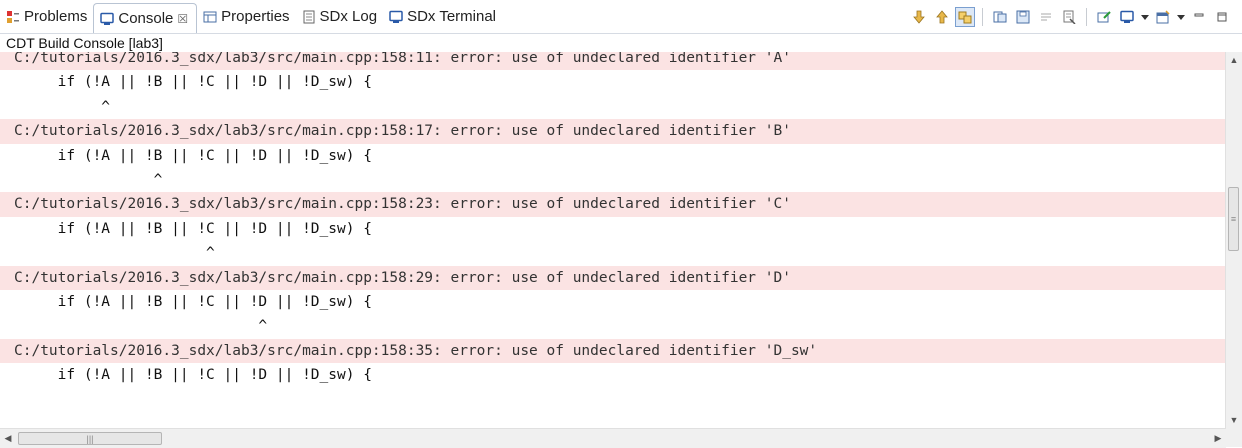 The width and height of the screenshot is (1242, 448). I want to click on console-toolbar, so click(1070, 17).